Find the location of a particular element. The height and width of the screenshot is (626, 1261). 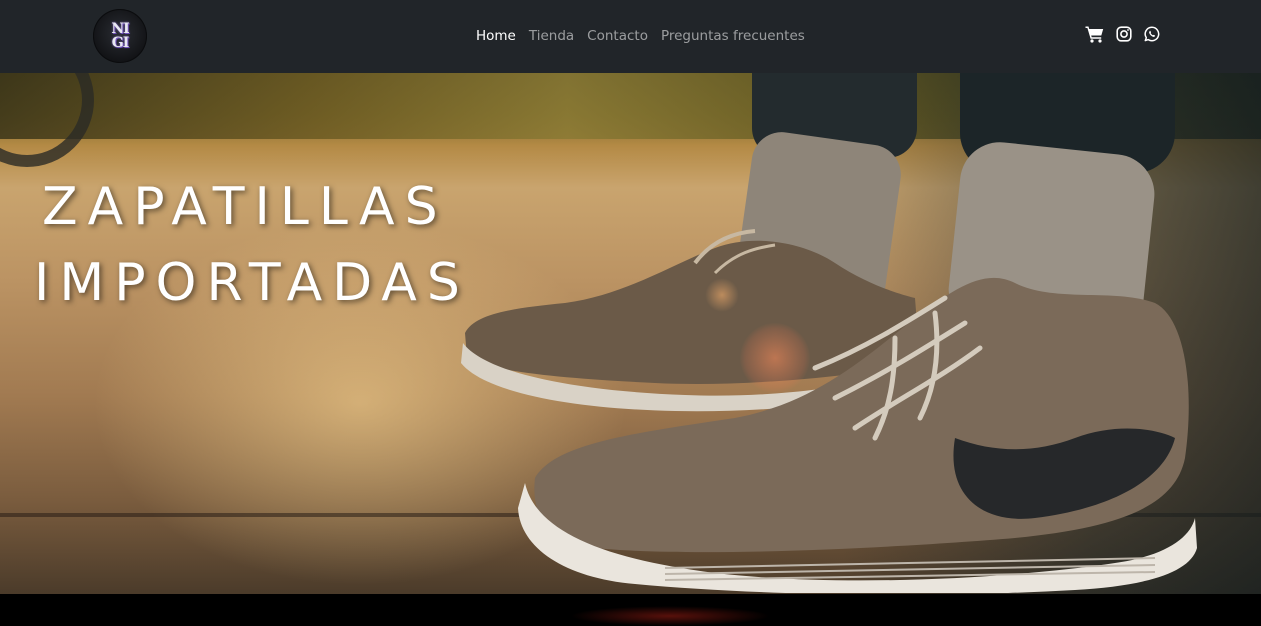

logo-text: NI GI is located at coordinates (120, 36).